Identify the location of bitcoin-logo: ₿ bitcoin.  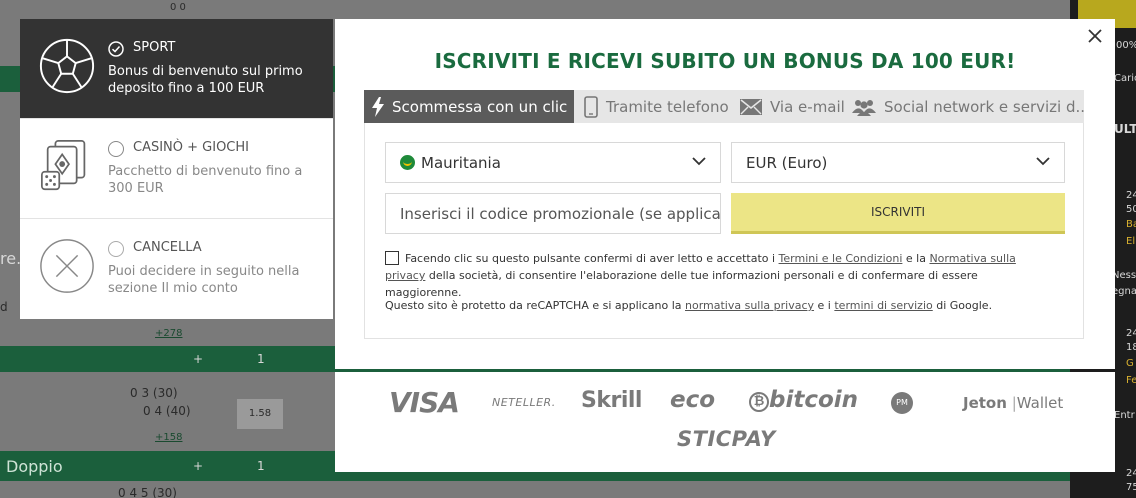
(803, 400).